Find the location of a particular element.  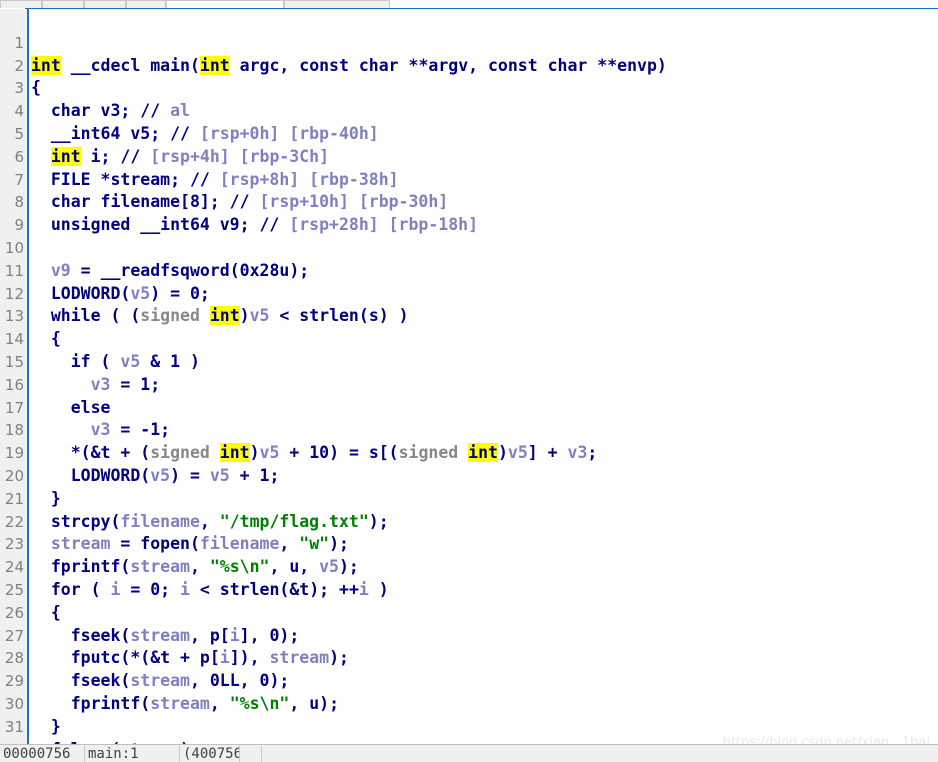

code-line: 26 fseek(stream, p[i], 0); is located at coordinates (469, 612).